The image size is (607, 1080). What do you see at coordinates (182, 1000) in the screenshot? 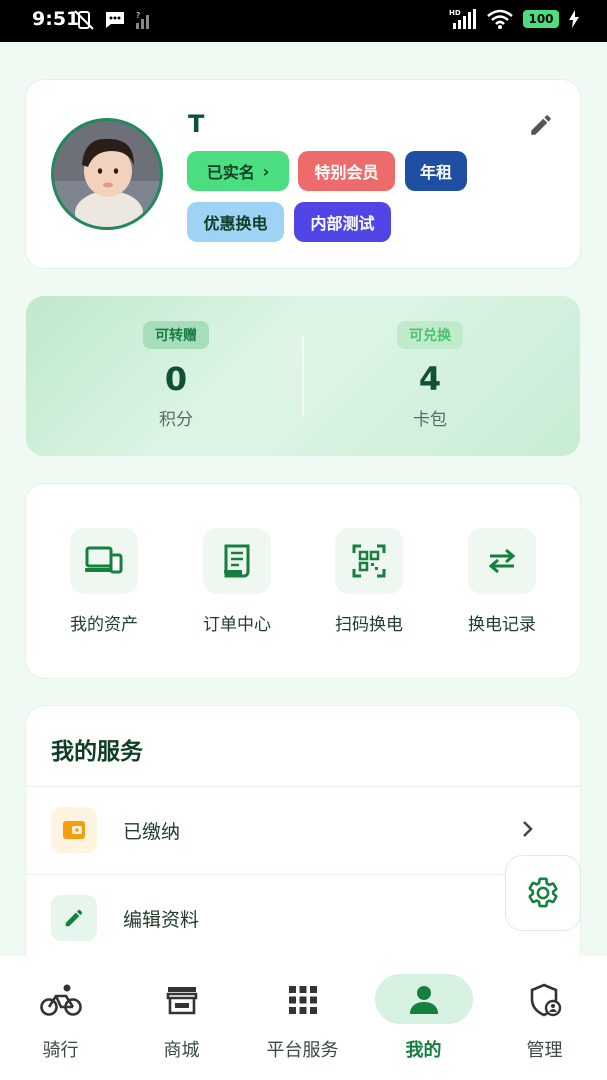
I see `store-icon` at bounding box center [182, 1000].